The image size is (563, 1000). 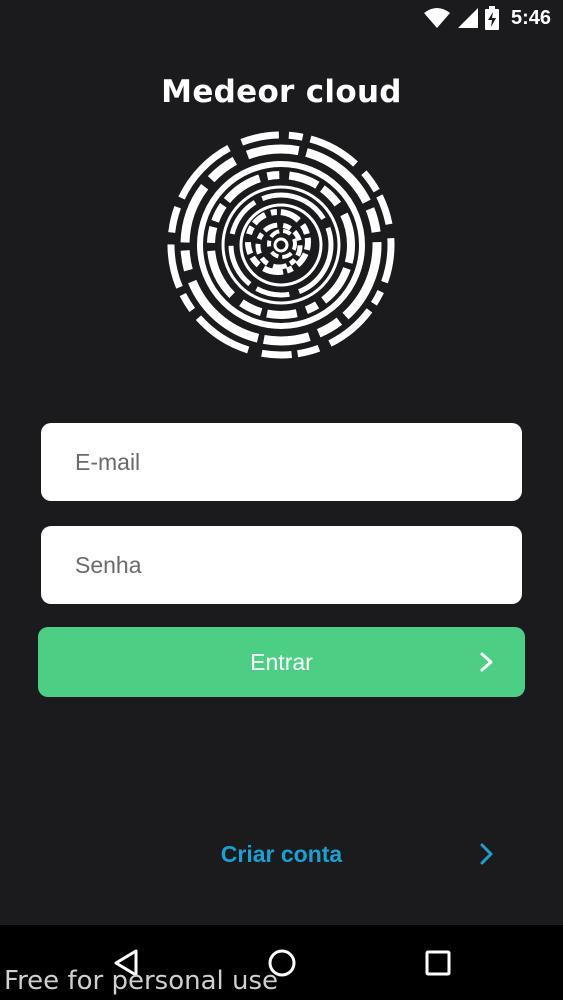 I want to click on password-field, so click(x=281, y=565).